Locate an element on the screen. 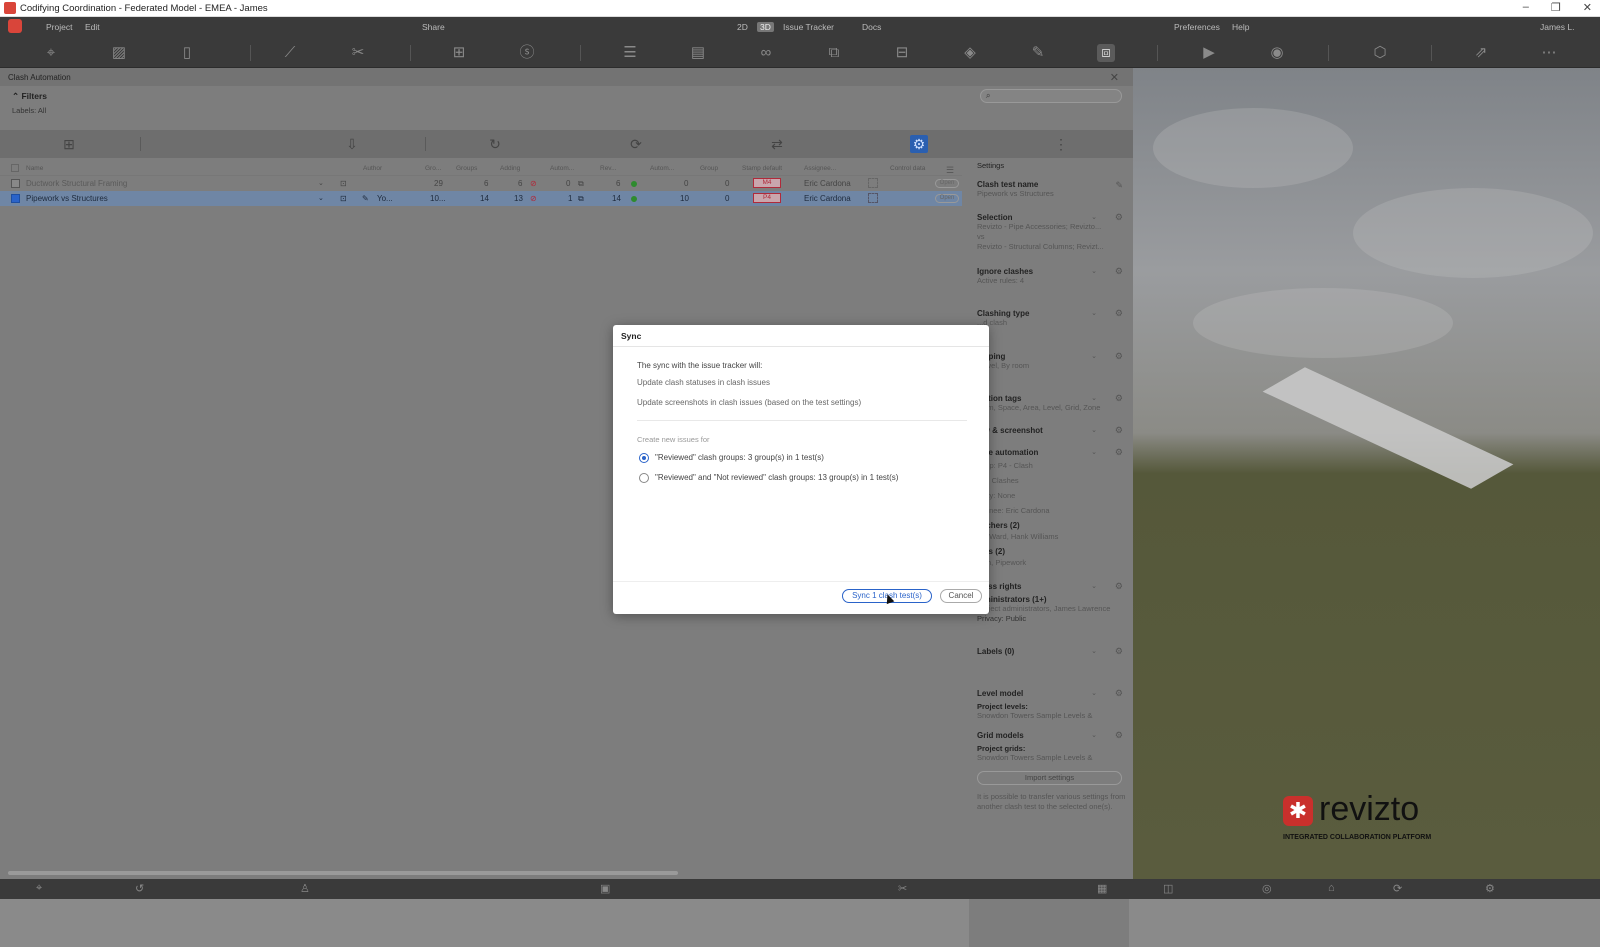 Image resolution: width=1600 pixels, height=947 pixels. col-stamp: Stamp default is located at coordinates (762, 168).